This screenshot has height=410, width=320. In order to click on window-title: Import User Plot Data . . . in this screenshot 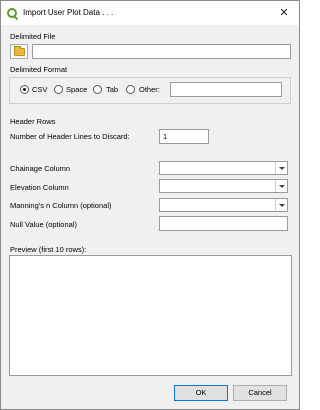, I will do `click(68, 12)`.